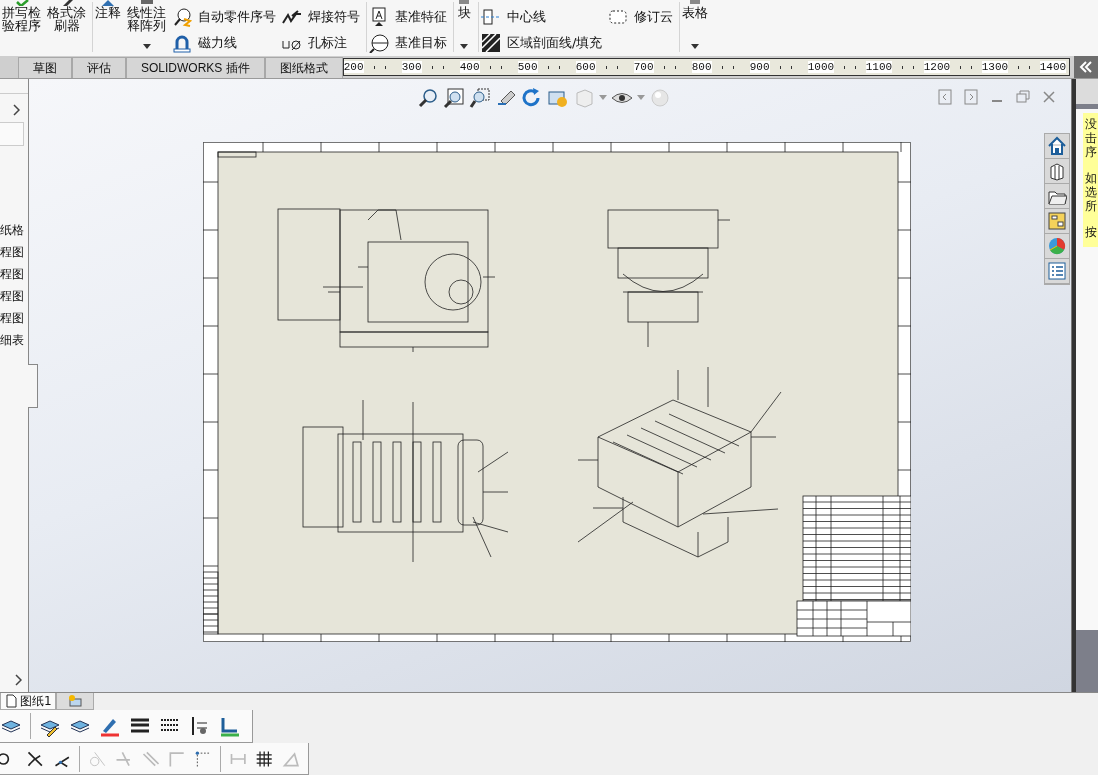 This screenshot has height=775, width=1098. What do you see at coordinates (1091, 124) in the screenshot?
I see `tip-text: 没` at bounding box center [1091, 124].